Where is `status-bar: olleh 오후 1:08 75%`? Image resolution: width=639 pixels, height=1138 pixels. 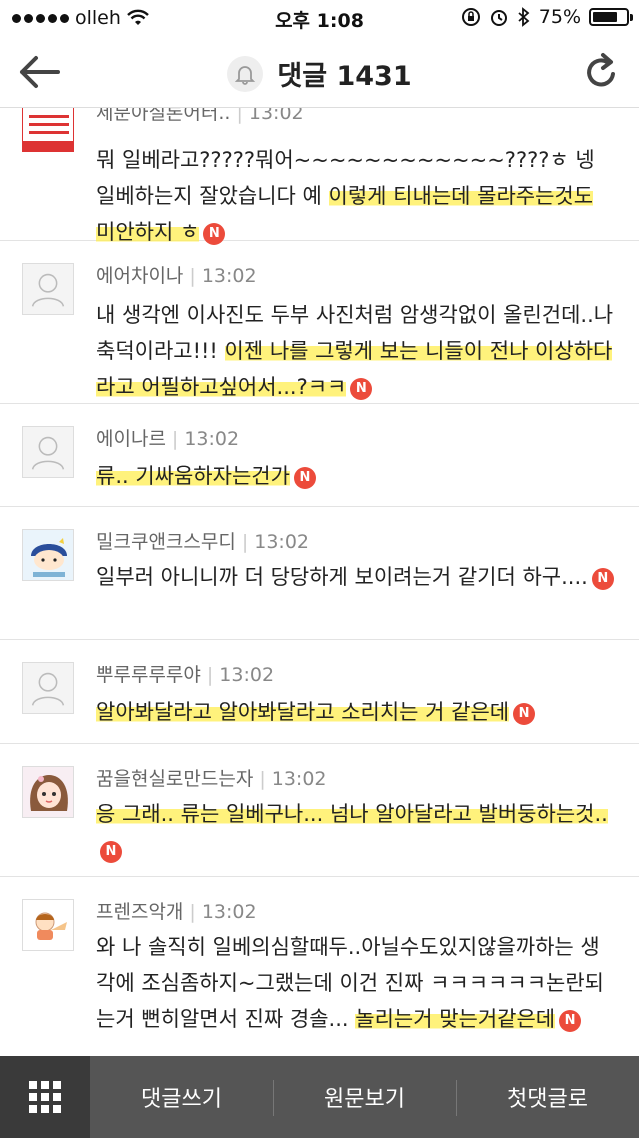
status-bar: olleh 오후 1:08 75% is located at coordinates (319, 18).